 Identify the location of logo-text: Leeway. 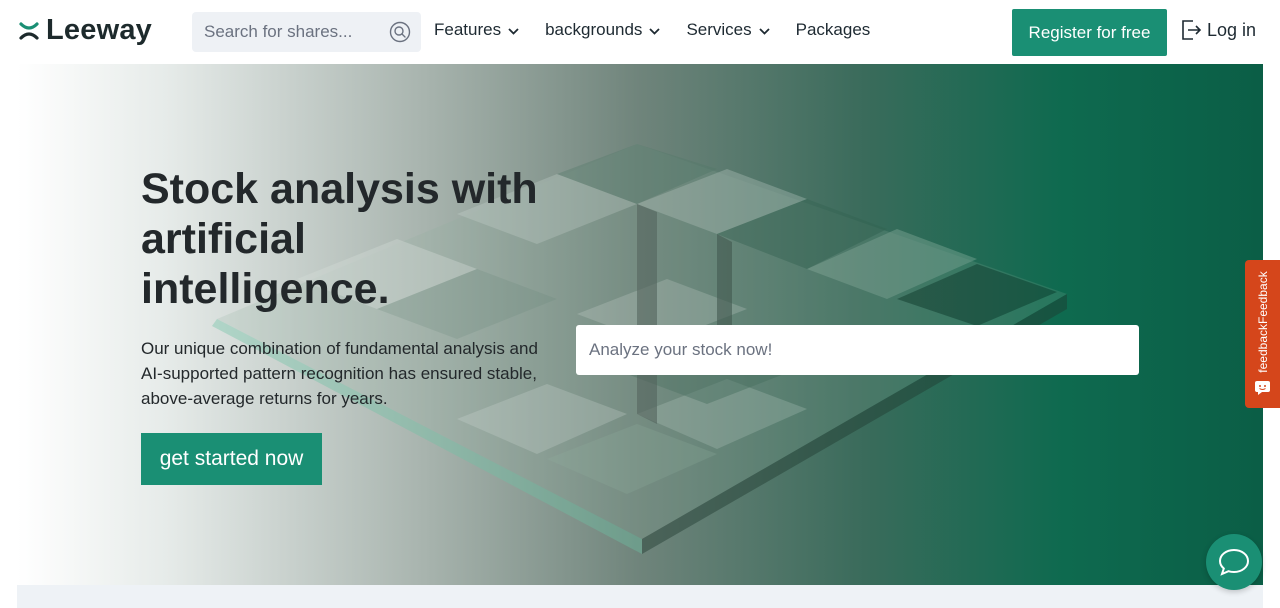
(99, 30).